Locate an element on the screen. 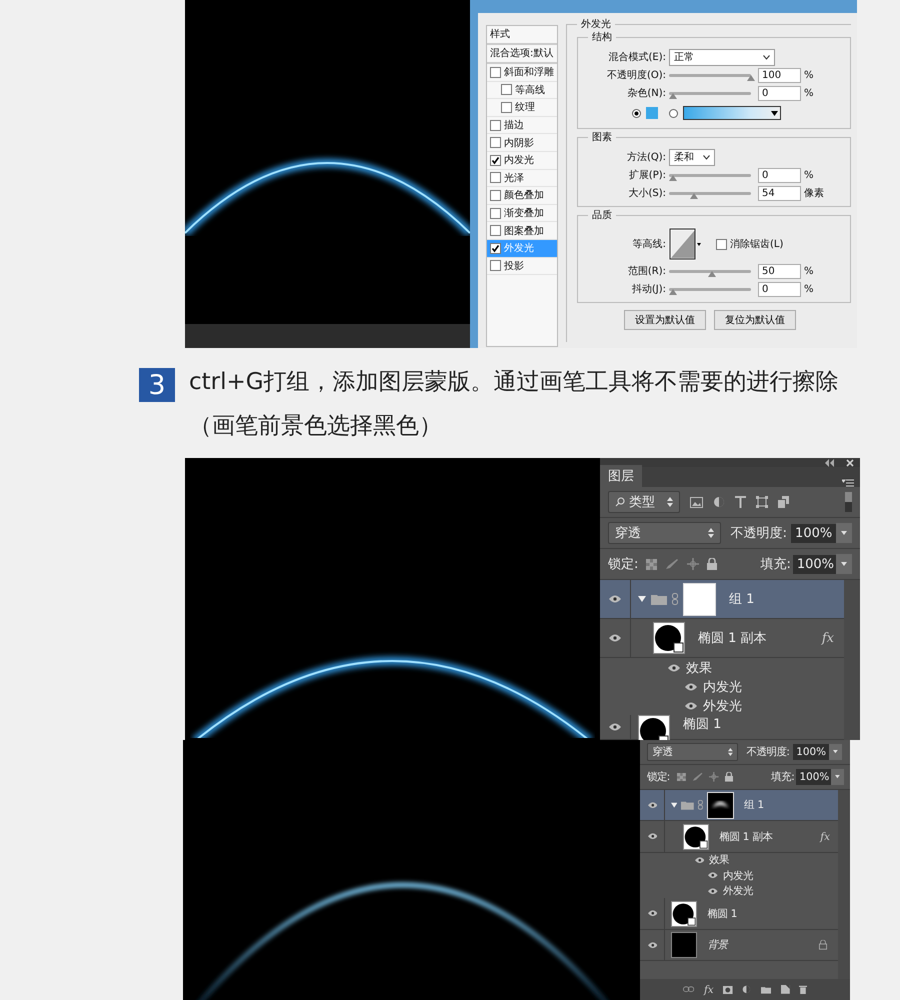 This screenshot has height=1000, width=900. style-item: 描边 is located at coordinates (522, 125).